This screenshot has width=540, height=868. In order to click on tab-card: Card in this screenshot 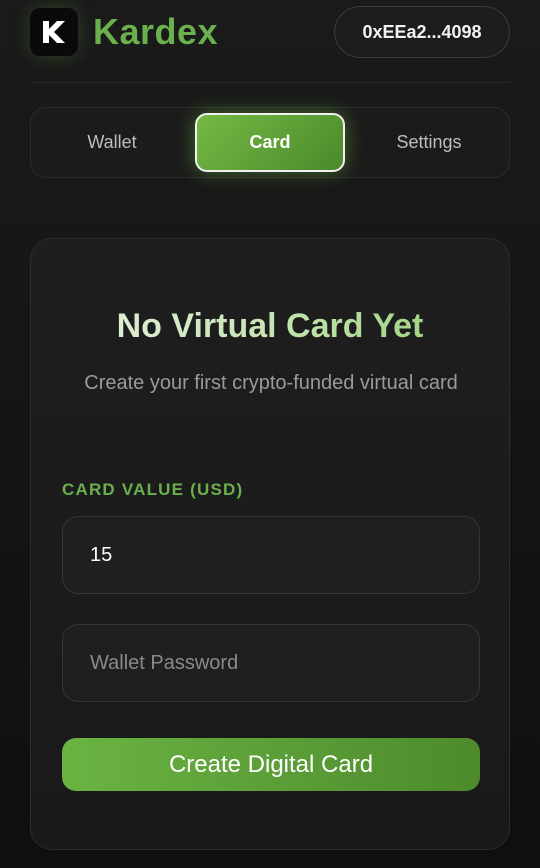, I will do `click(270, 142)`.